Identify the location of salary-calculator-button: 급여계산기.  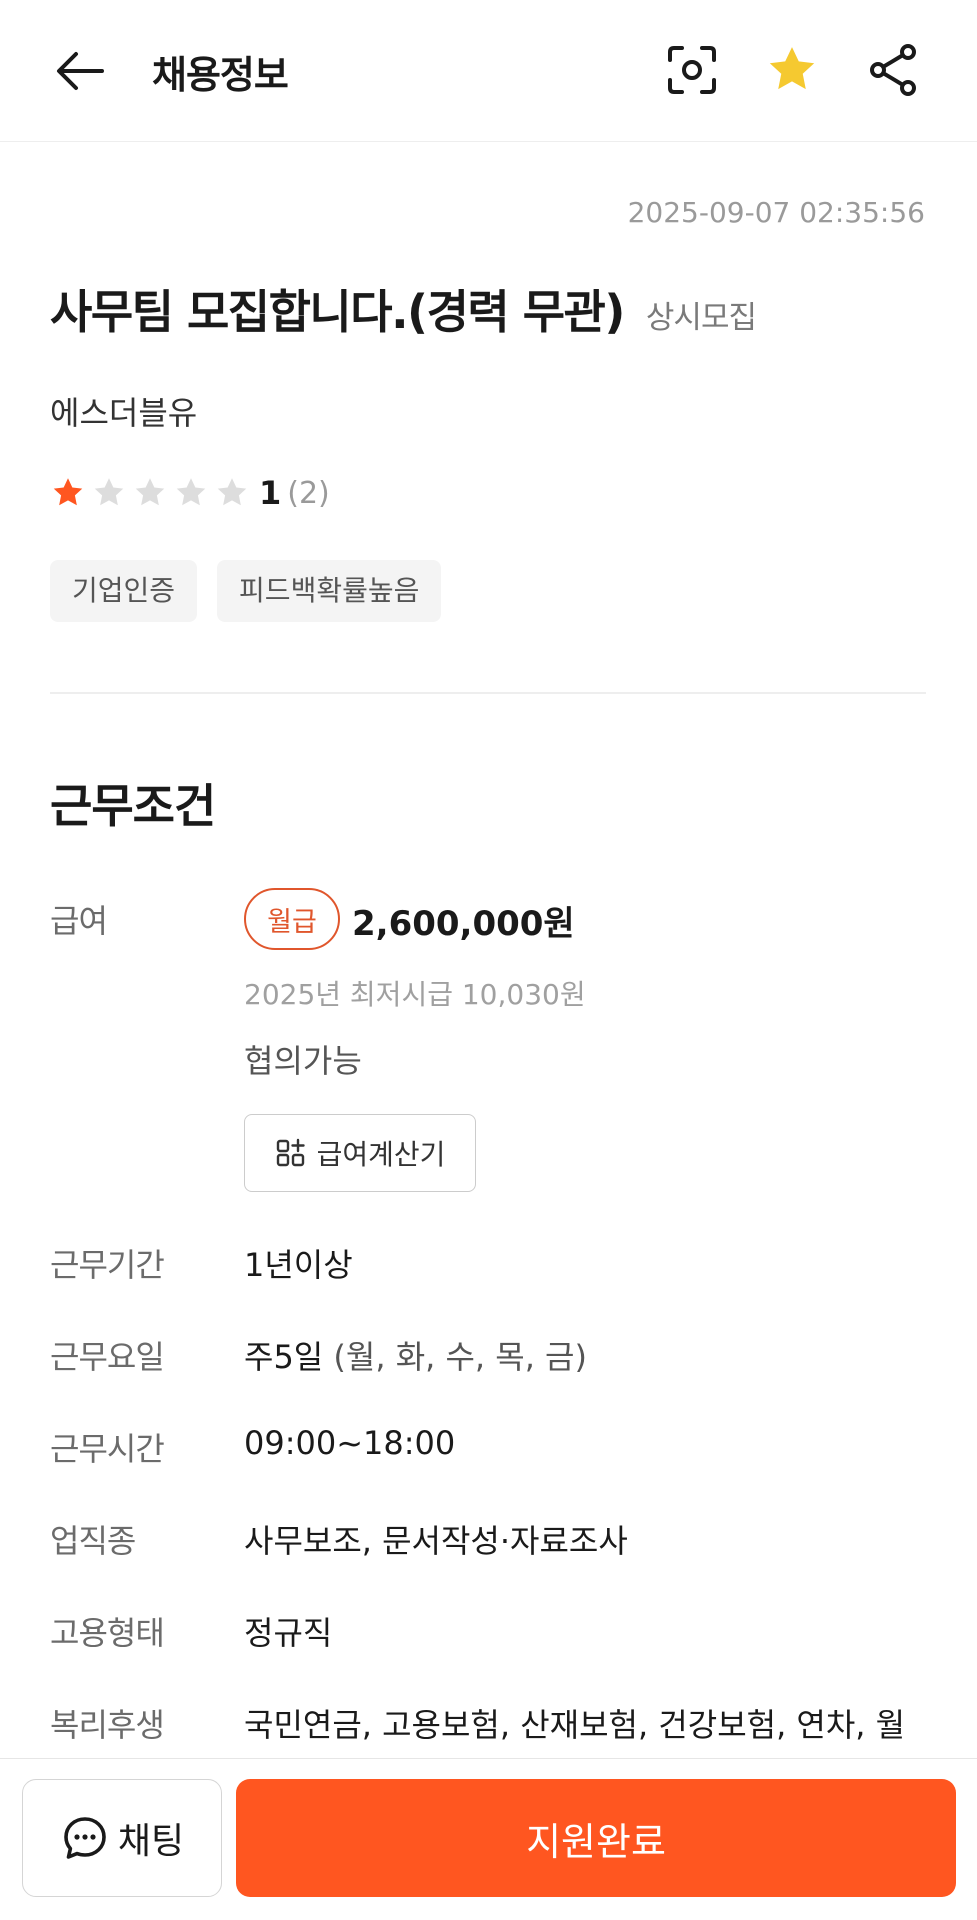
(360, 1153).